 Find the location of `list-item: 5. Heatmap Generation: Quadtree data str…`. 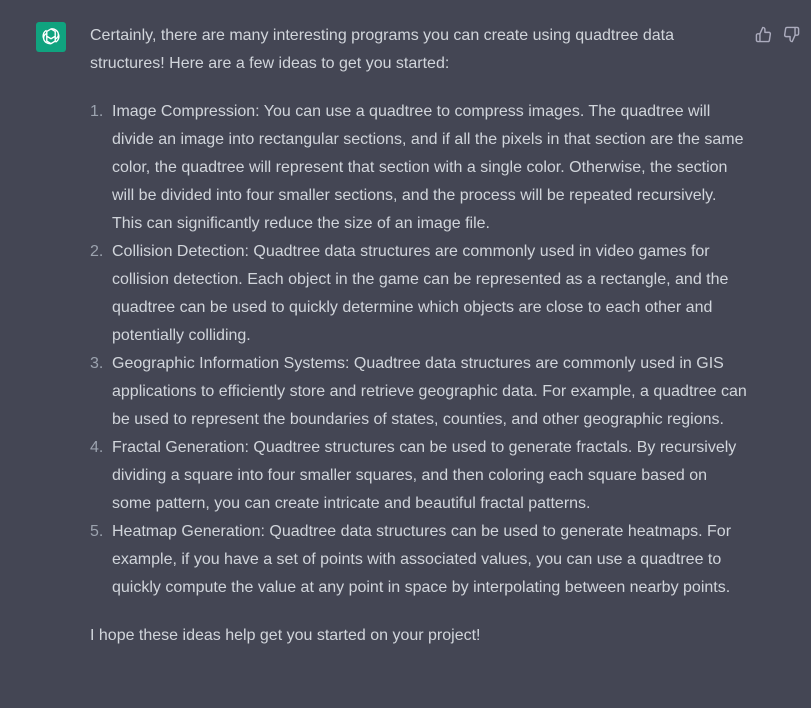

list-item: 5. Heatmap Generation: Quadtree data str… is located at coordinates (420, 560).